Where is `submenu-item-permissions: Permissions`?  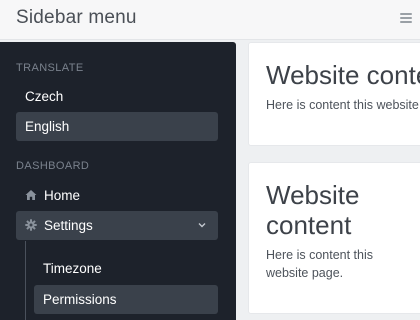 submenu-item-permissions: Permissions is located at coordinates (126, 299).